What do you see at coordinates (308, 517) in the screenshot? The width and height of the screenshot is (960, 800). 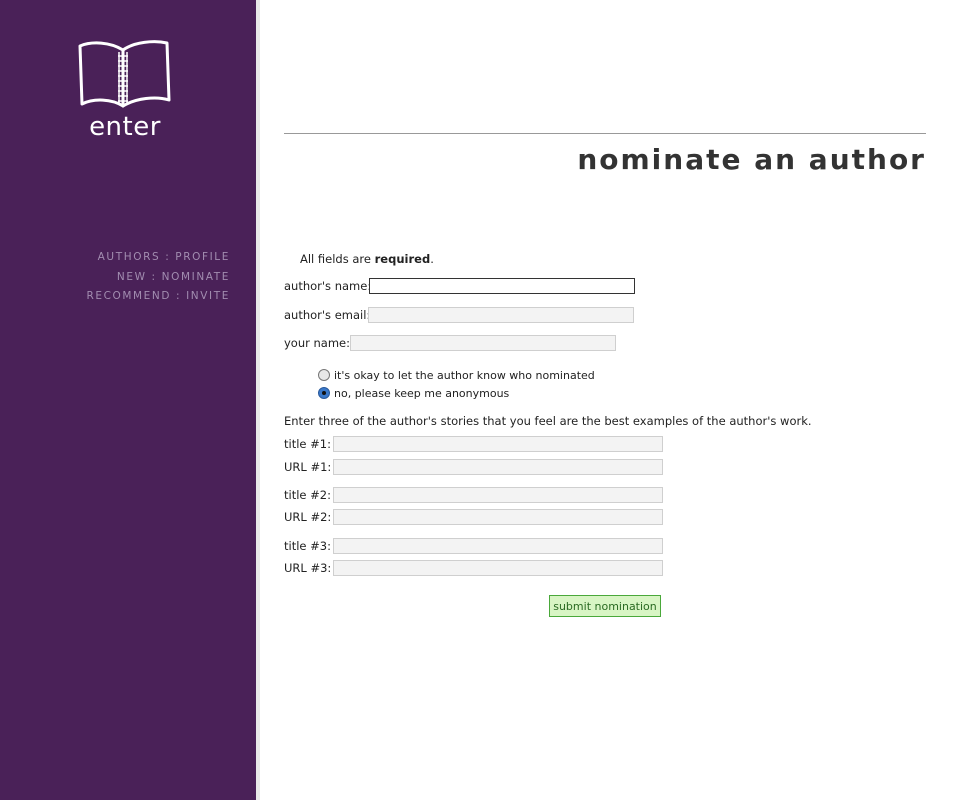 I see `story-url-label: URL #2:` at bounding box center [308, 517].